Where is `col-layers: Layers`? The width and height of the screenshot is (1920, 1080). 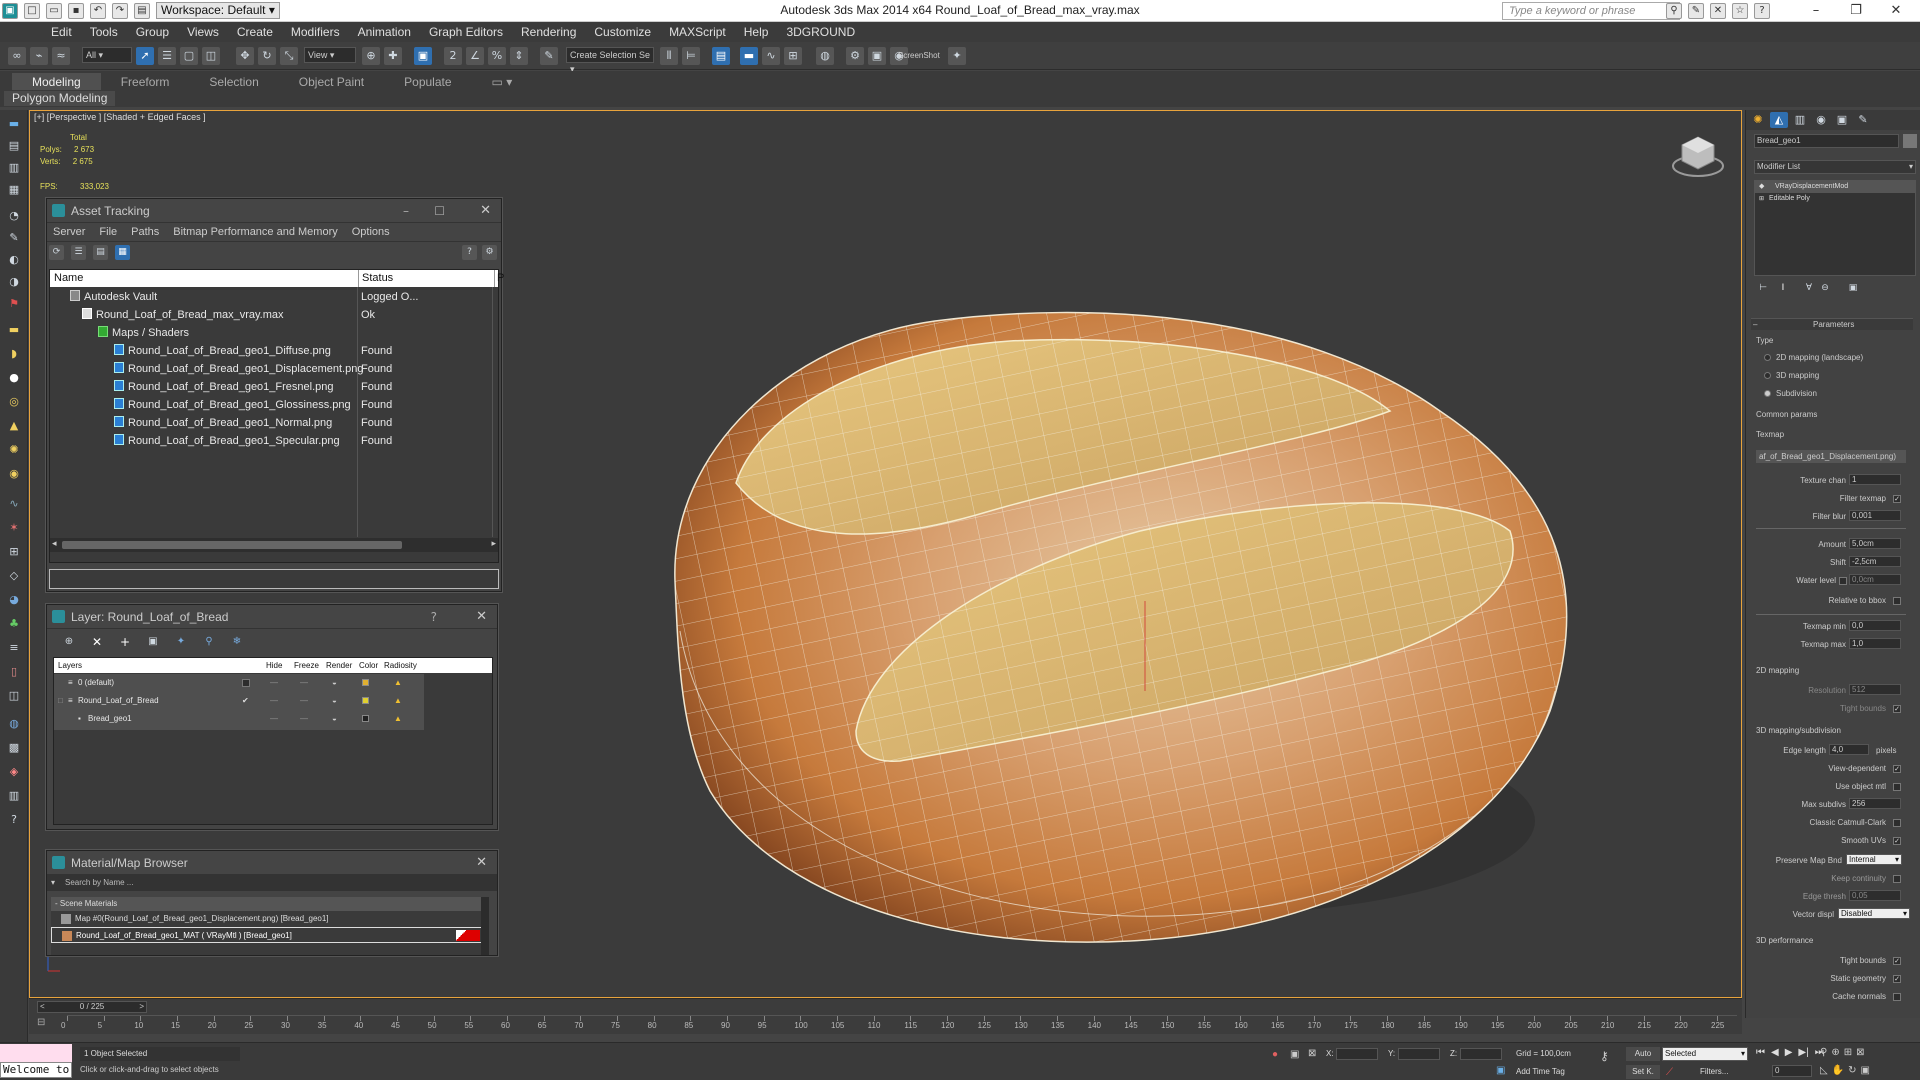 col-layers: Layers is located at coordinates (70, 665).